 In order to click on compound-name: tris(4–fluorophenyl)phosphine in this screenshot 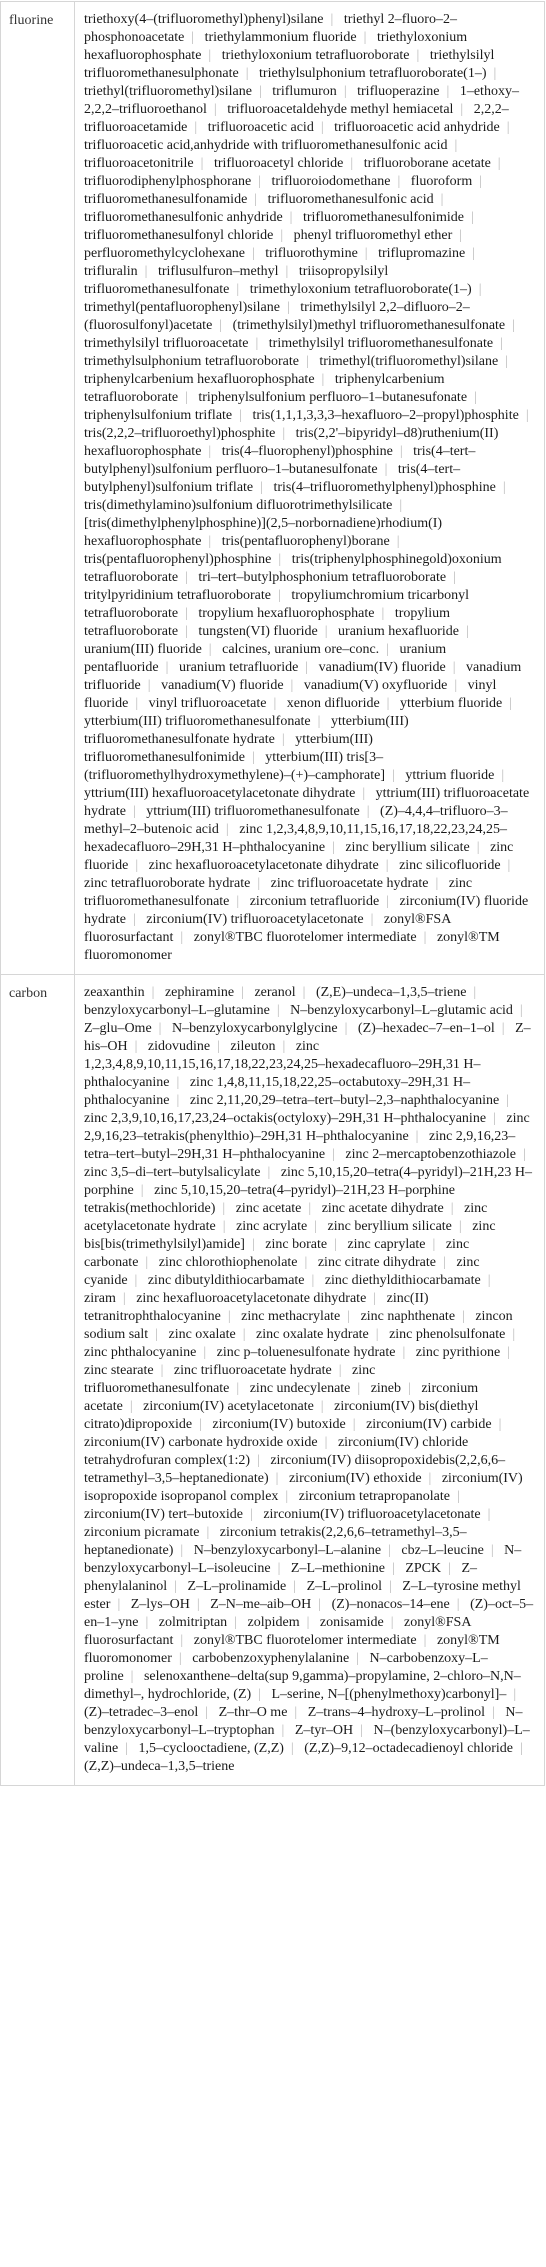, I will do `click(307, 451)`.